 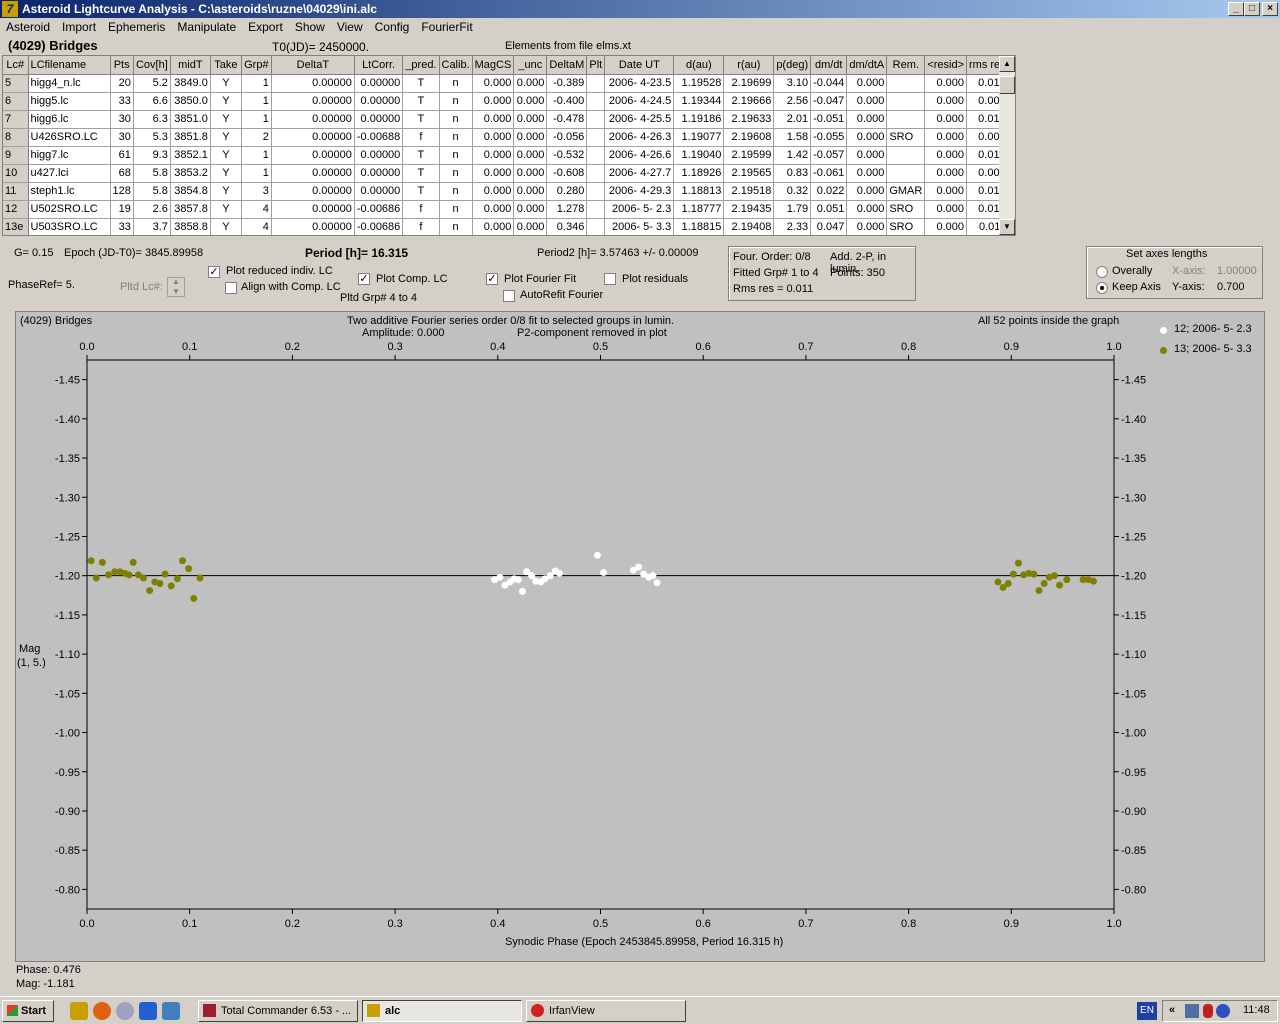 What do you see at coordinates (16, 101) in the screenshot?
I see `row-header: 6` at bounding box center [16, 101].